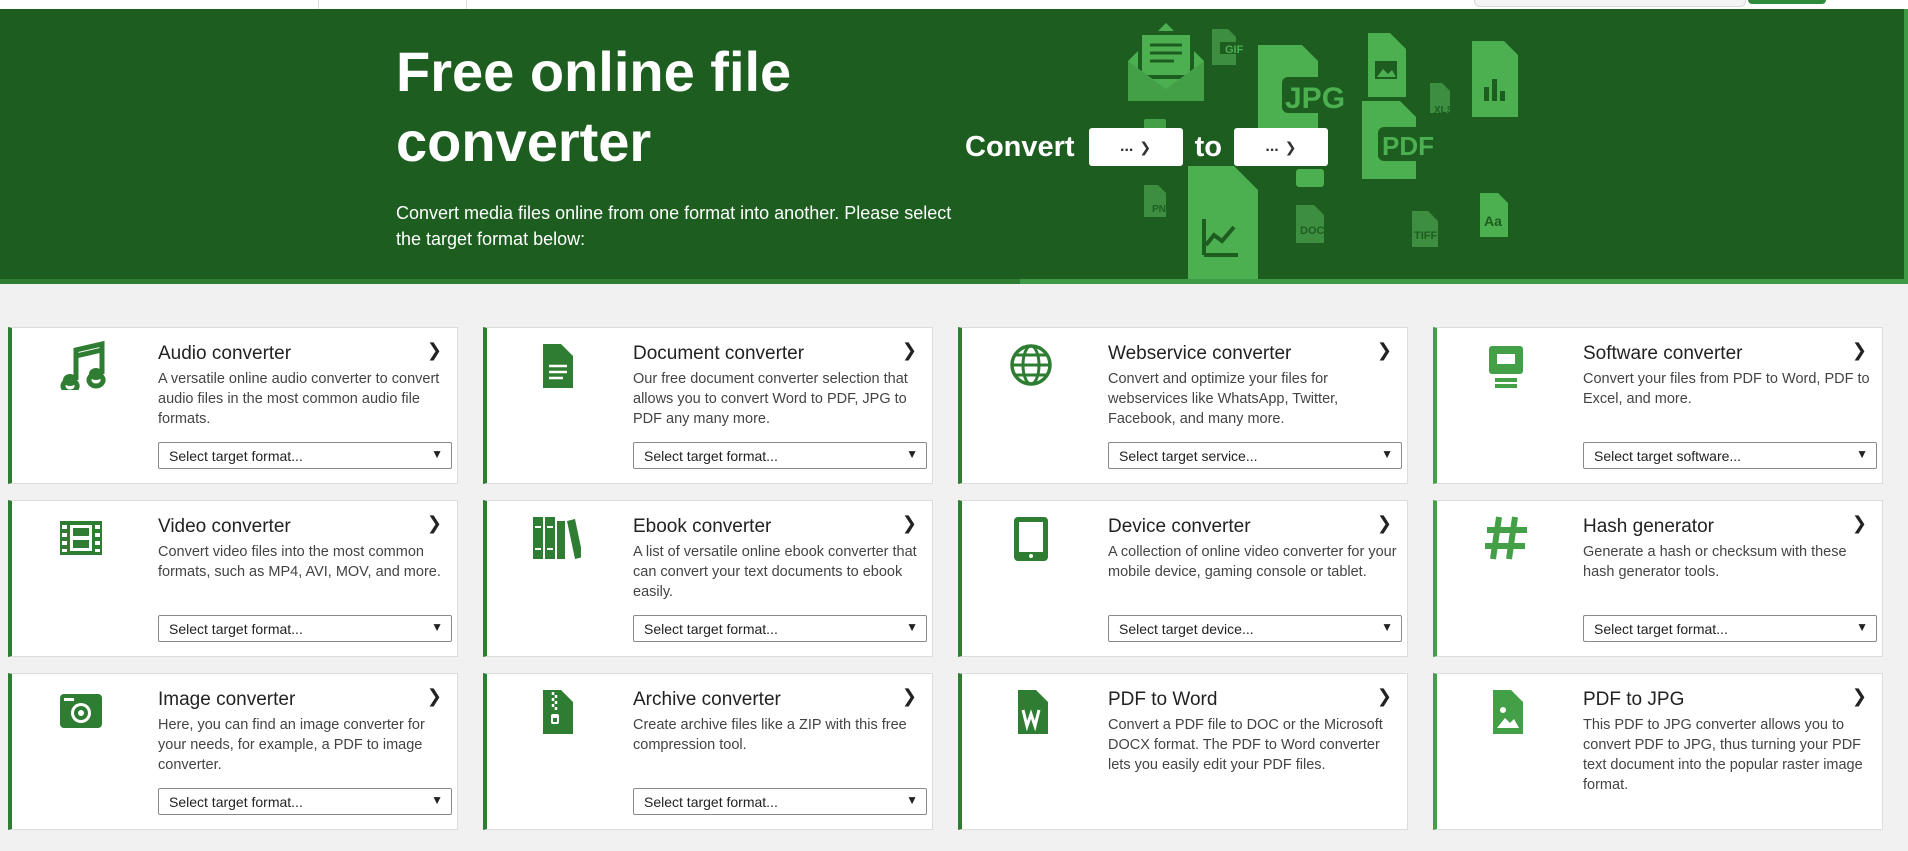  What do you see at coordinates (1033, 712) in the screenshot?
I see `word-file-icon` at bounding box center [1033, 712].